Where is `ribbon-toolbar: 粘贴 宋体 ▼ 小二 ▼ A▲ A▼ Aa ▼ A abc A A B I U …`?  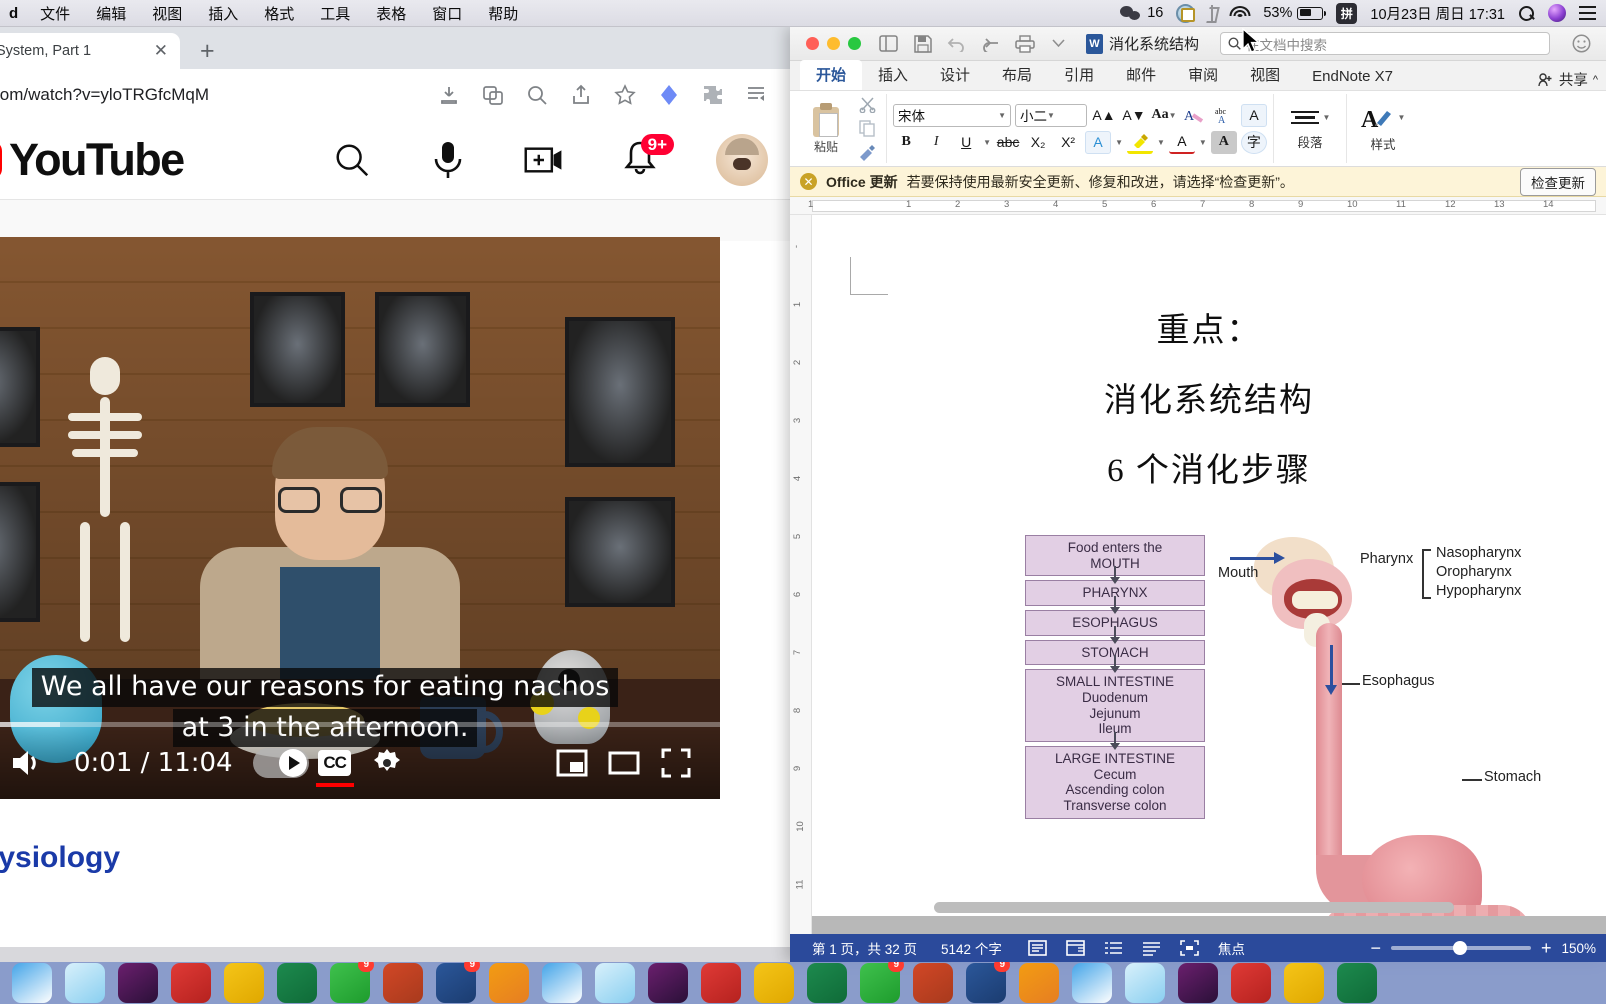
ribbon-toolbar: 粘贴 宋体 ▼ 小二 ▼ A▲ A▼ Aa ▼ A abc A A B I U … is located at coordinates (1198, 129).